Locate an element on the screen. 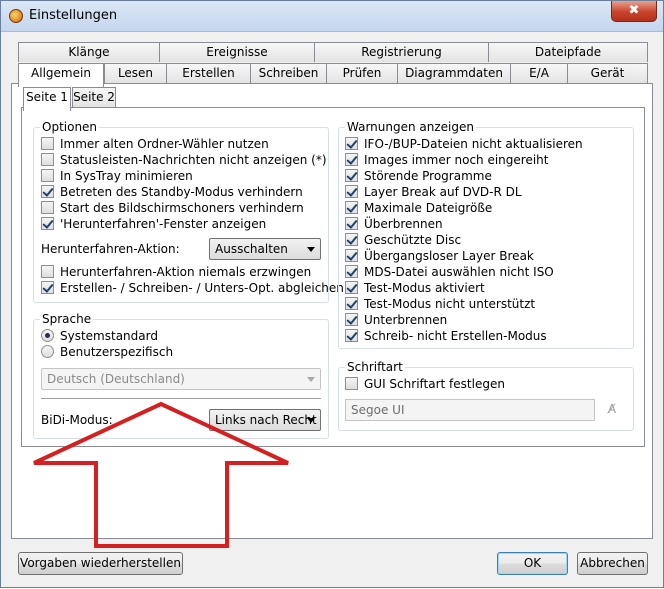 This screenshot has width=664, height=589. cancel-button: Abbrechen is located at coordinates (612, 563).